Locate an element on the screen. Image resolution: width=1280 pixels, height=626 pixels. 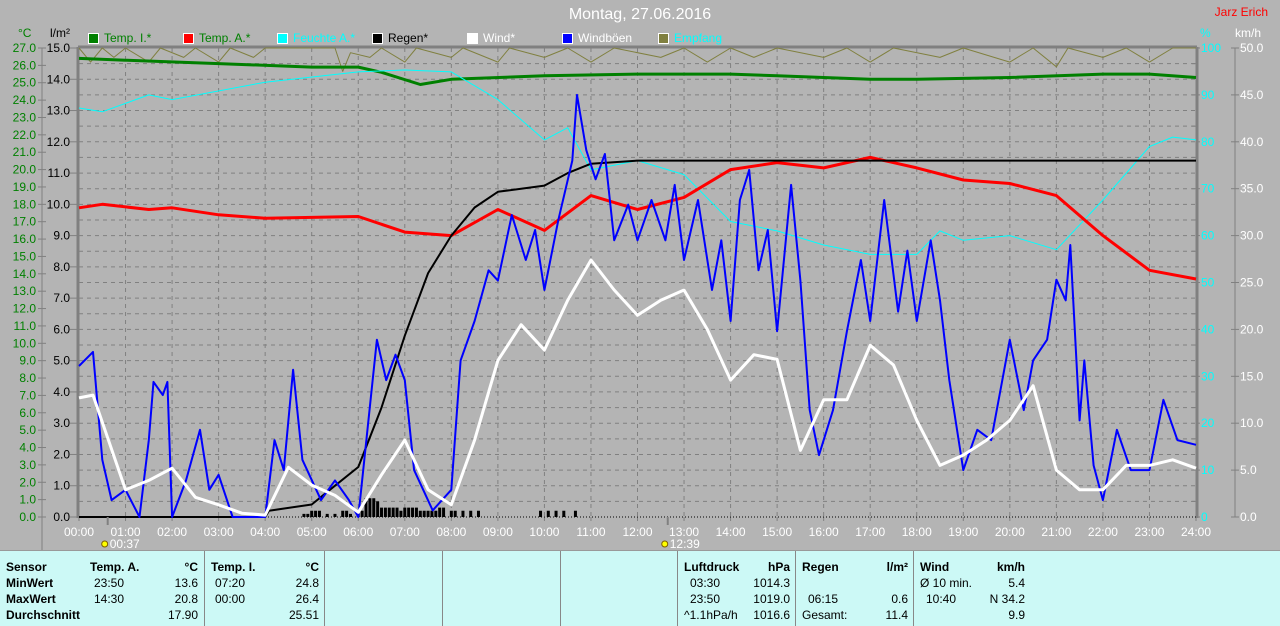
humidity-tick-label: 10 is located at coordinates (1208, 470).